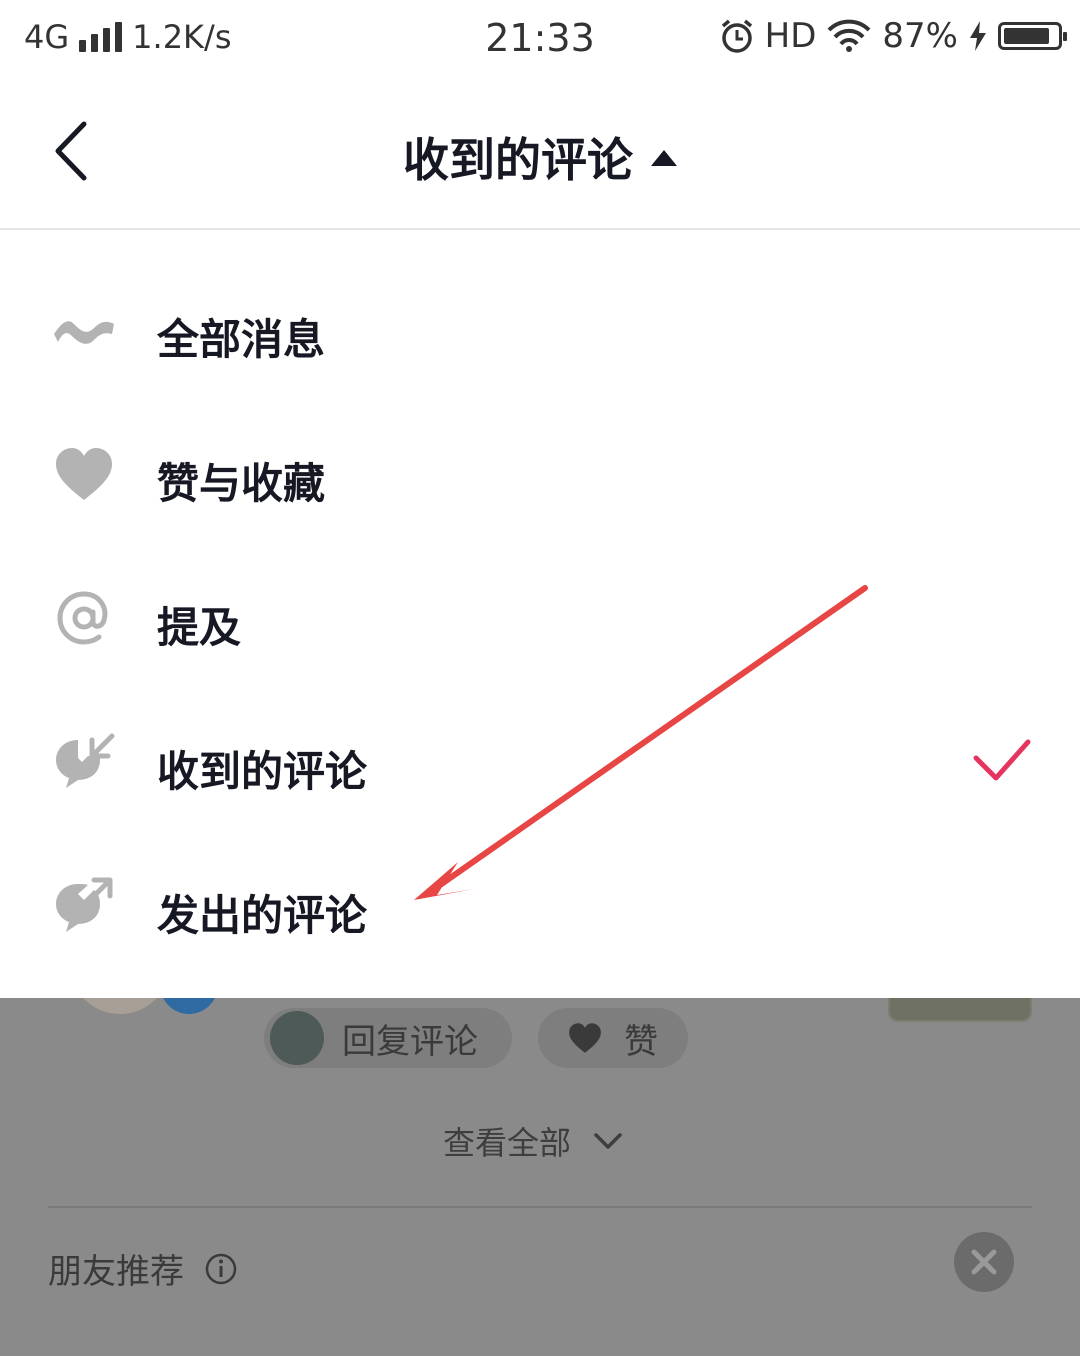  Describe the element at coordinates (540, 618) in the screenshot. I see `menu-item-mentions: 提及` at that location.